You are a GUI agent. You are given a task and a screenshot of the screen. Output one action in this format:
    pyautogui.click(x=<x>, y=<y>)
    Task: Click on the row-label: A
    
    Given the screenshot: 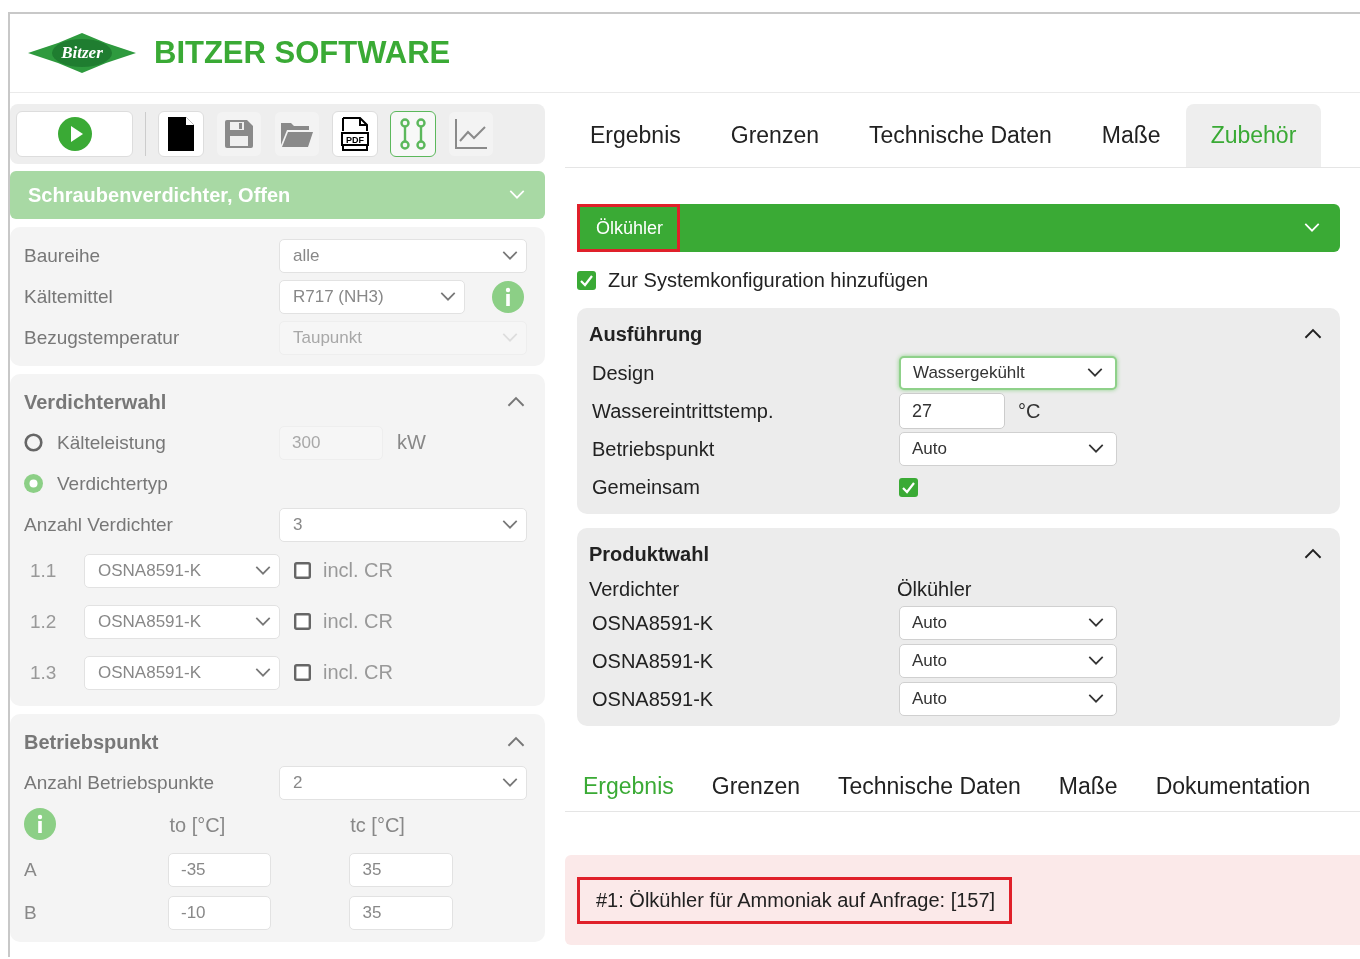 What is the action you would take?
    pyautogui.click(x=31, y=869)
    